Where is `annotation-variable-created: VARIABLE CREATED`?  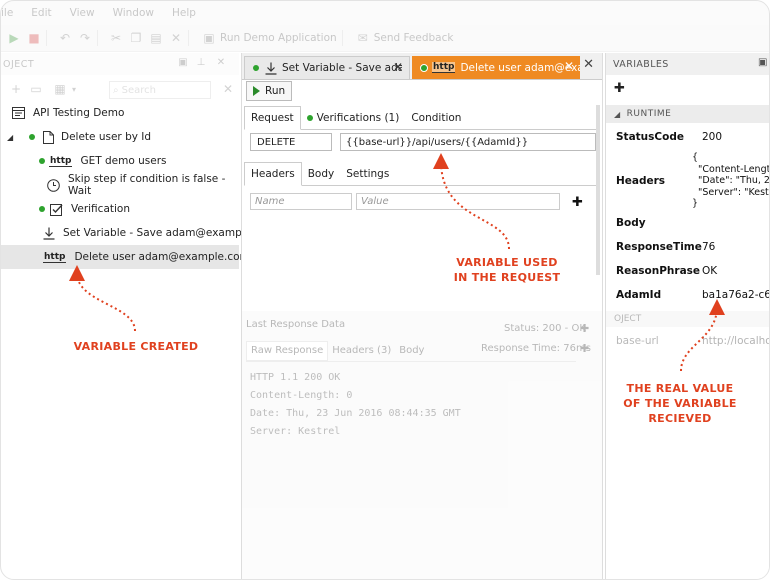
annotation-variable-created: VARIABLE CREATED is located at coordinates (136, 346).